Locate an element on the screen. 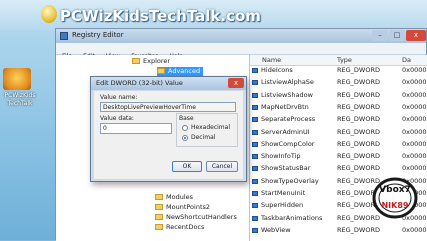  value-name: WebView is located at coordinates (276, 229).